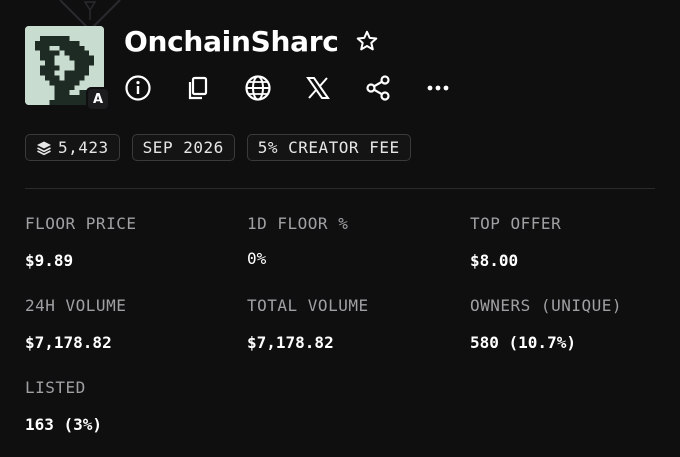 The width and height of the screenshot is (680, 457). What do you see at coordinates (75, 324) in the screenshot?
I see `stat-24h-volume: 24H VOLUME $7,178.82` at bounding box center [75, 324].